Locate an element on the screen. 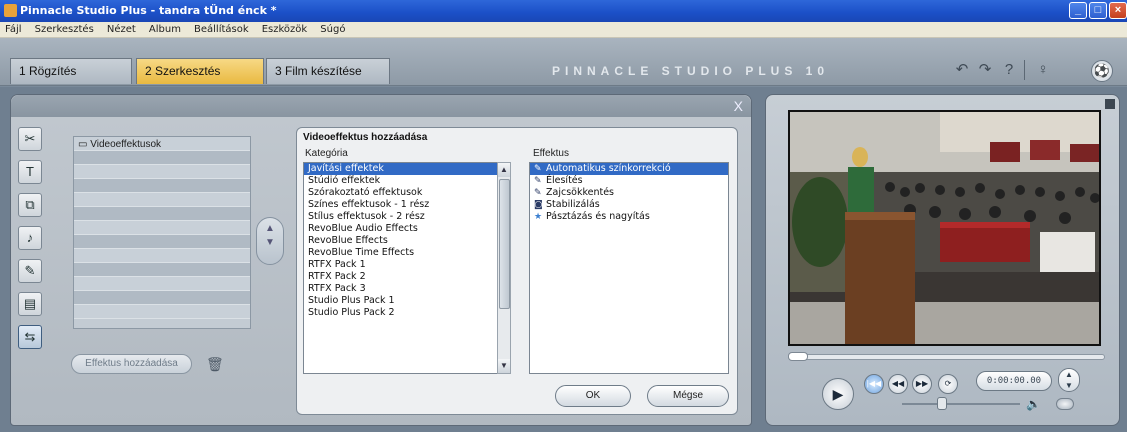  volume-knob is located at coordinates (942, 403).